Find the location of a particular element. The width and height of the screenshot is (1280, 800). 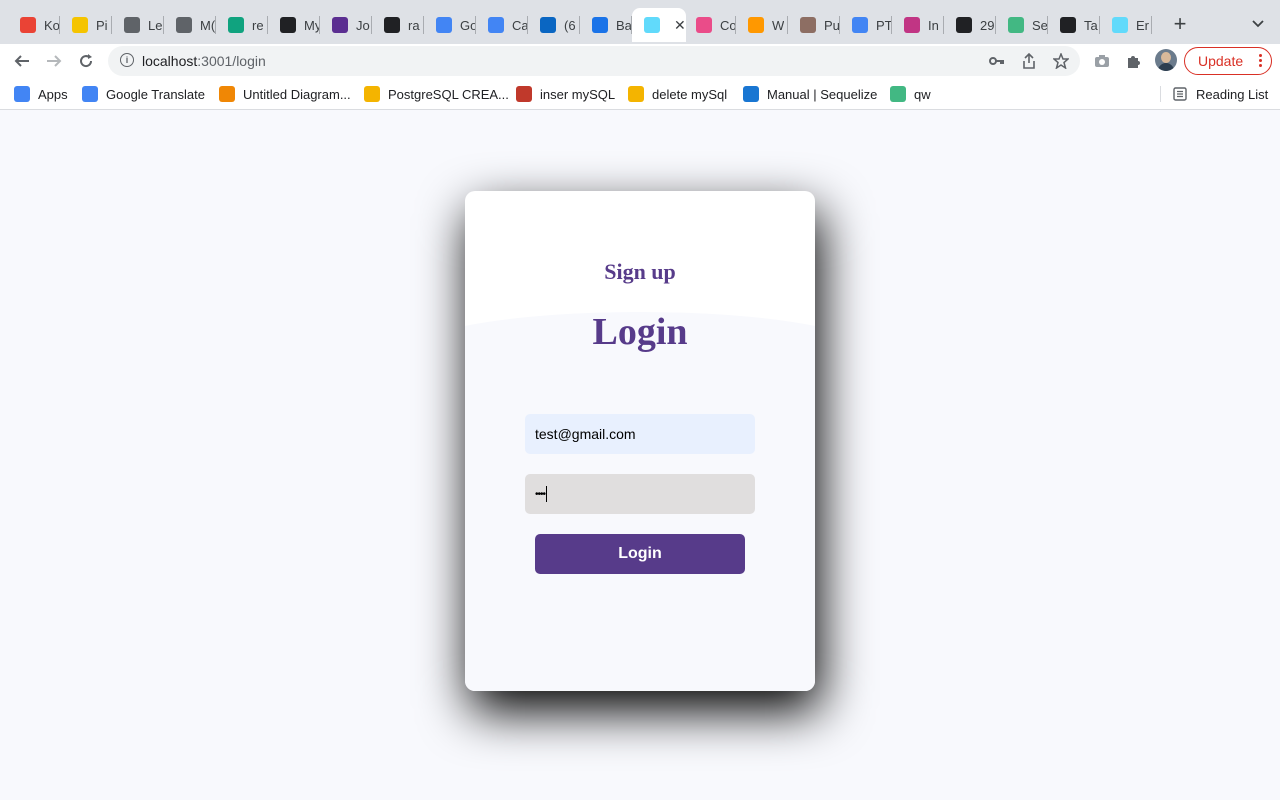

text-cursor is located at coordinates (547, 494).